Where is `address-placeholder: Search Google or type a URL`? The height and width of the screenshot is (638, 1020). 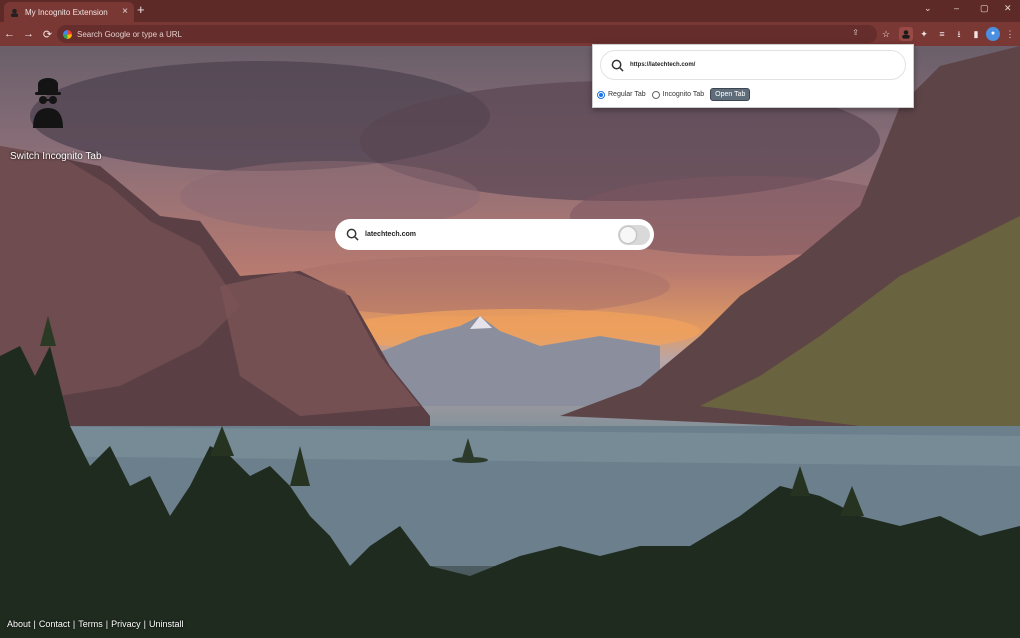 address-placeholder: Search Google or type a URL is located at coordinates (129, 34).